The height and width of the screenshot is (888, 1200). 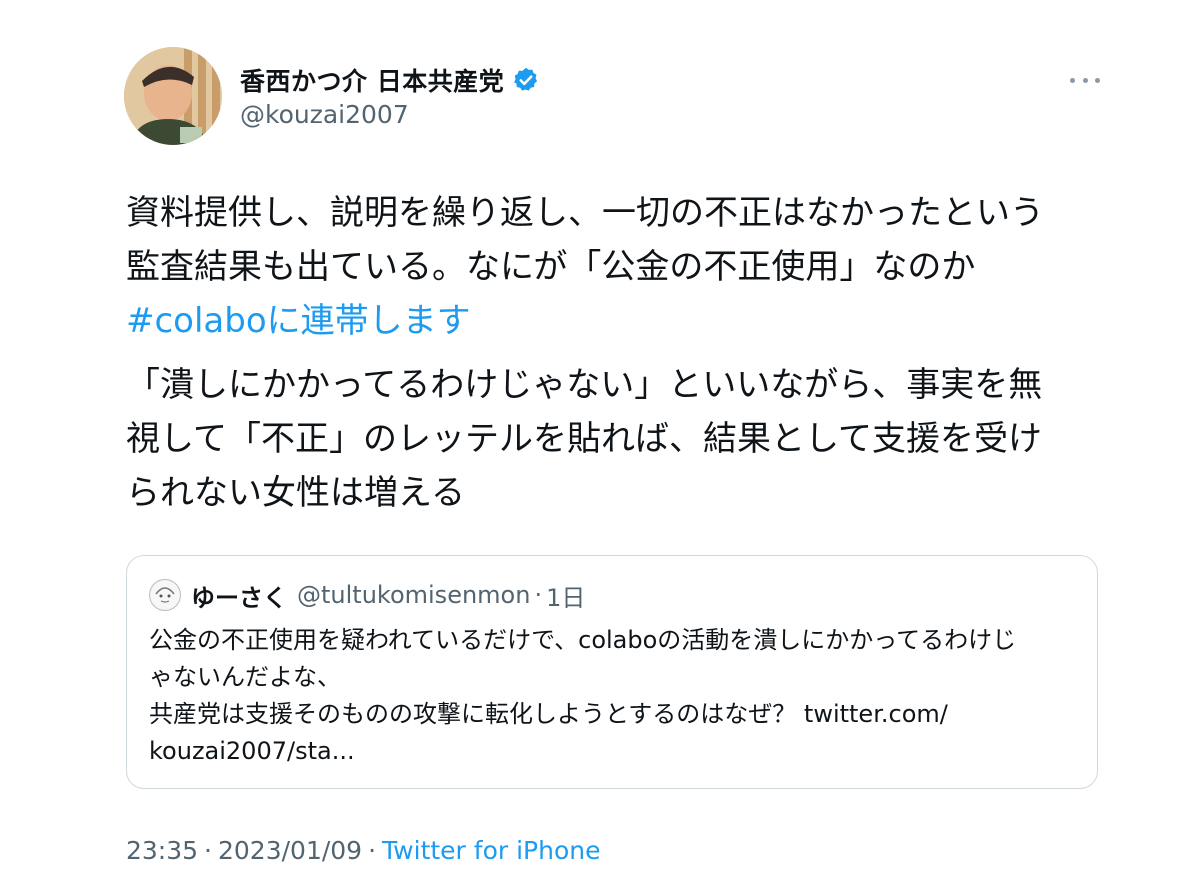 I want to click on author-avatar, so click(x=173, y=96).